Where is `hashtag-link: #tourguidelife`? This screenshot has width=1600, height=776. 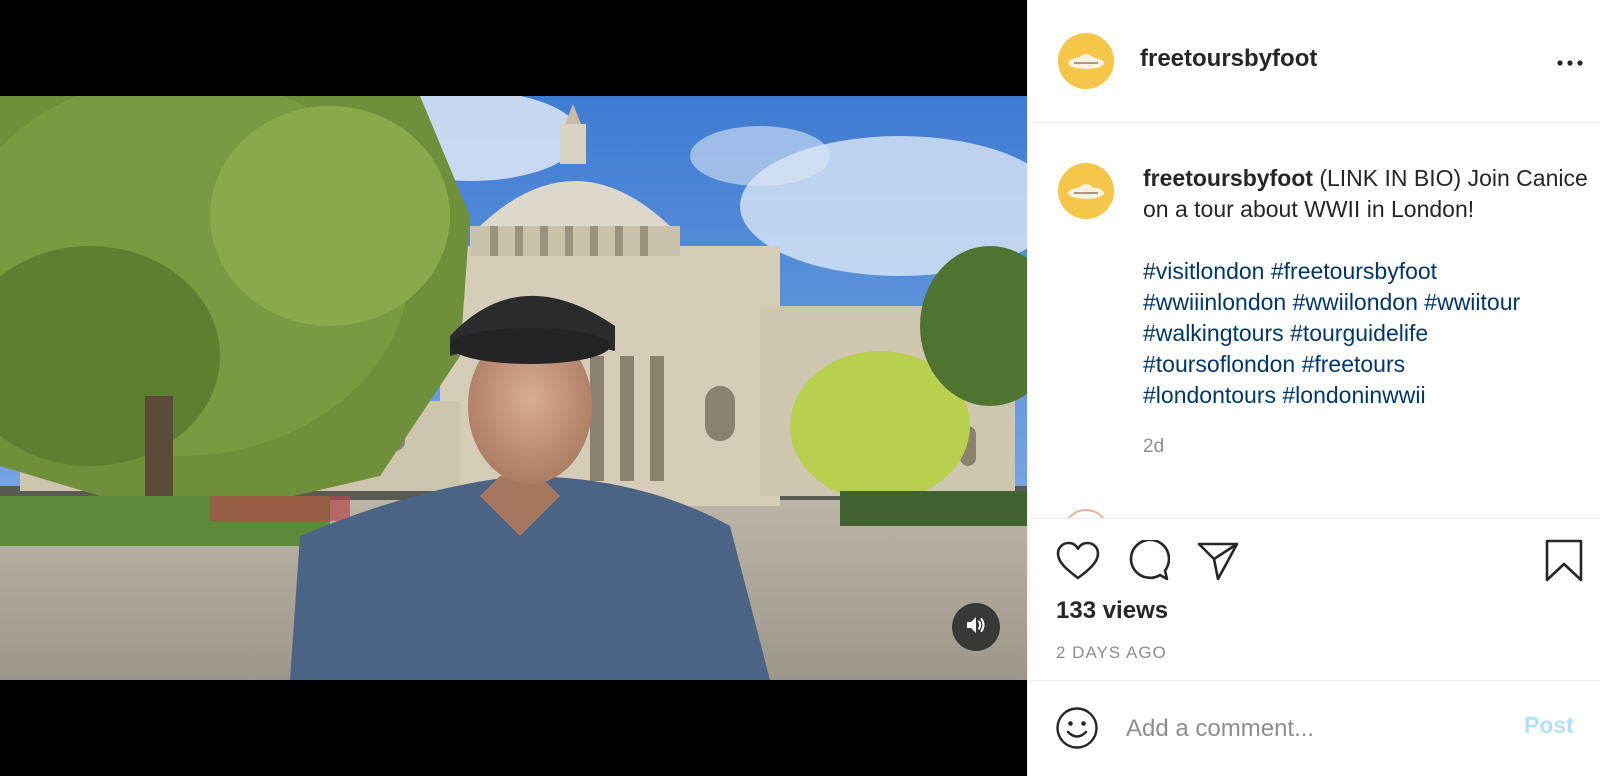
hashtag-link: #tourguidelife is located at coordinates (1359, 333).